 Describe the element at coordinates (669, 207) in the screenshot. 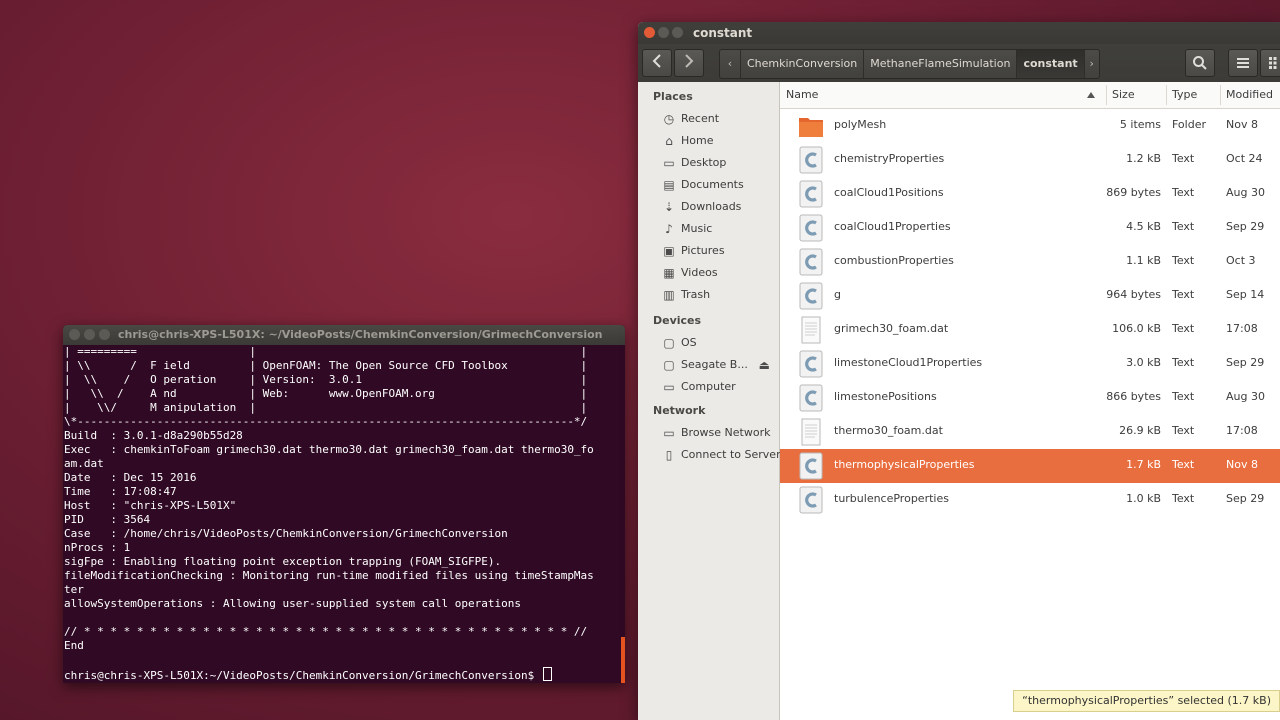

I see `downloads-icon: ⇣` at that location.